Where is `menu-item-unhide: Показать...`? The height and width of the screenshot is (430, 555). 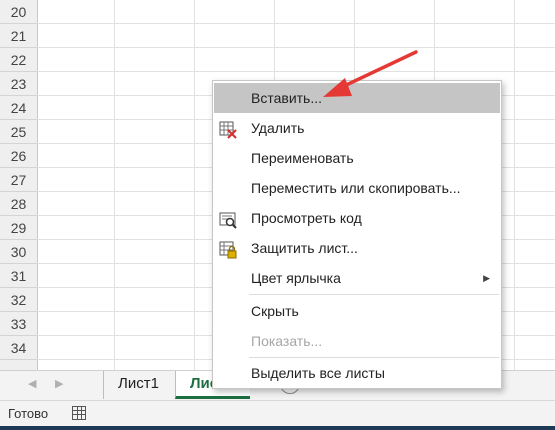
menu-item-unhide: Показать... is located at coordinates (357, 341).